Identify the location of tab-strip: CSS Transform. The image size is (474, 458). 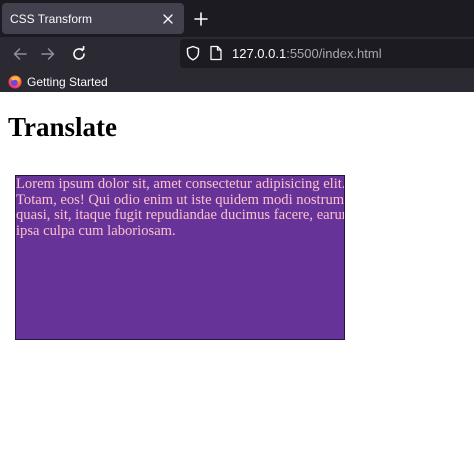
(237, 18).